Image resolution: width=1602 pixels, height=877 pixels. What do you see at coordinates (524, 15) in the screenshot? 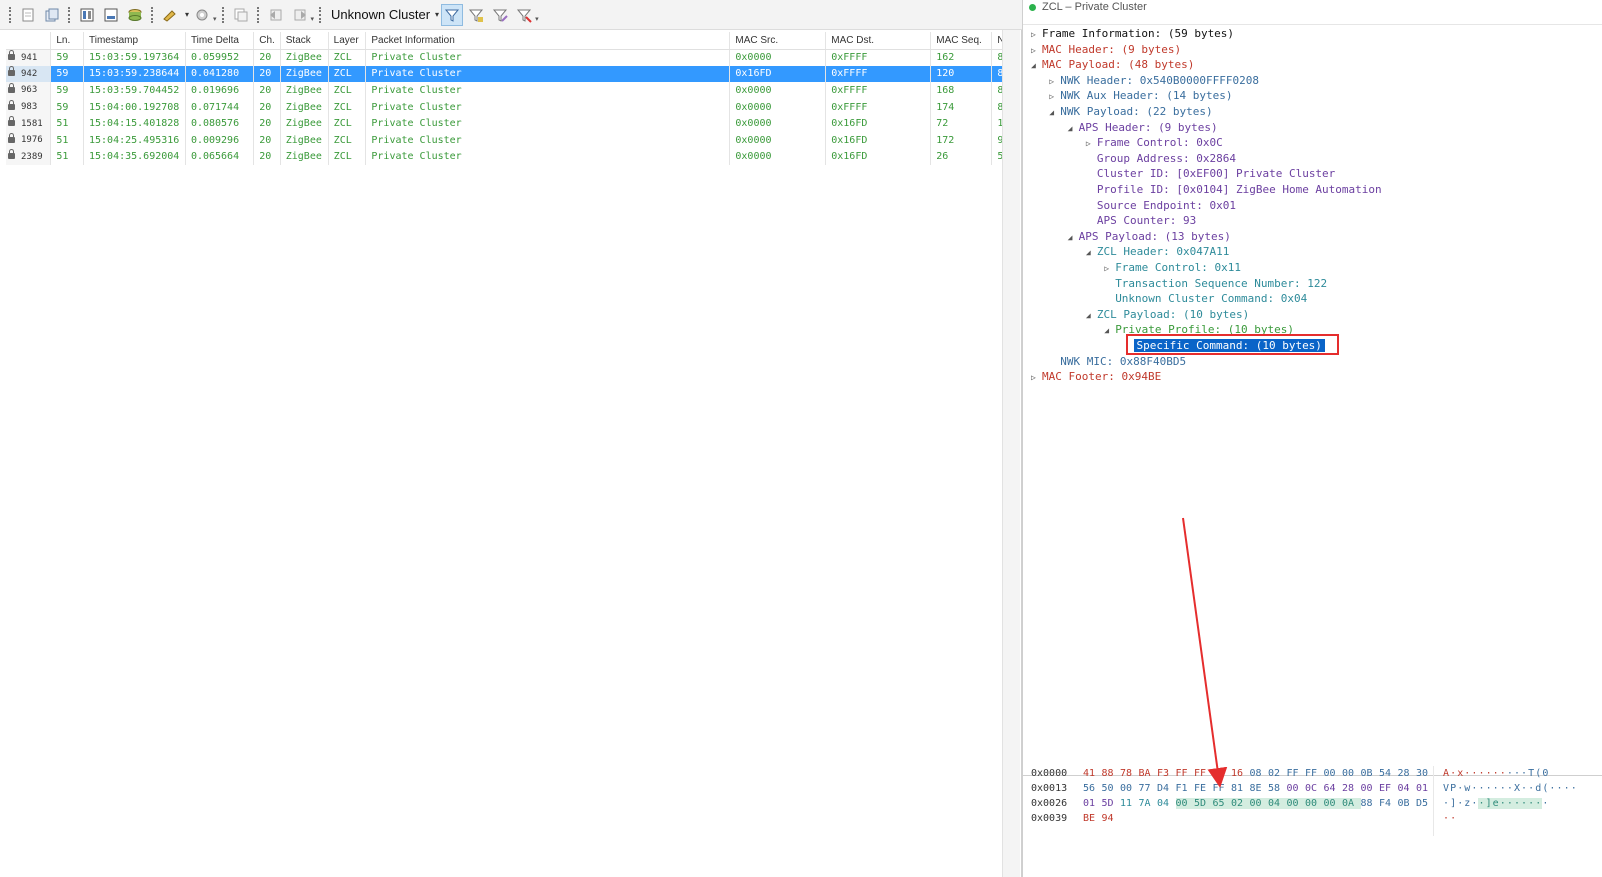
I see `filter-clear-icon` at bounding box center [524, 15].